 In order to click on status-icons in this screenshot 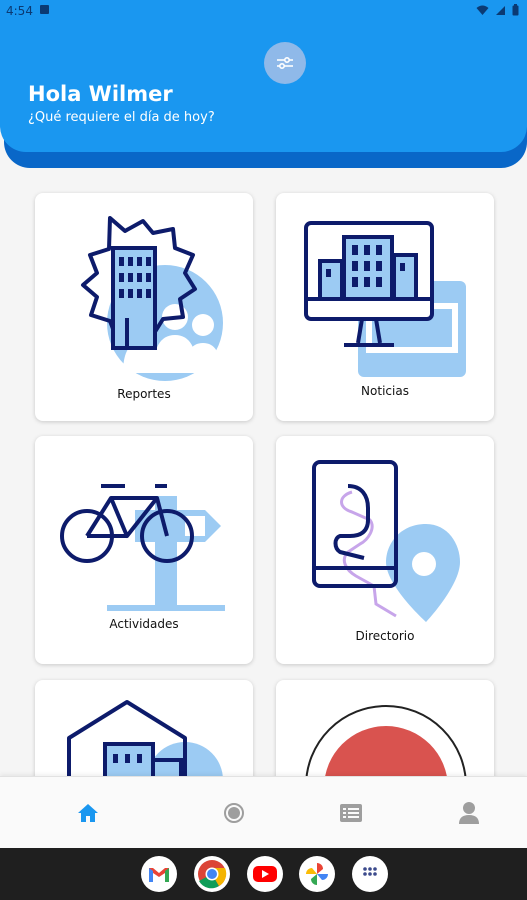, I will do `click(497, 10)`.